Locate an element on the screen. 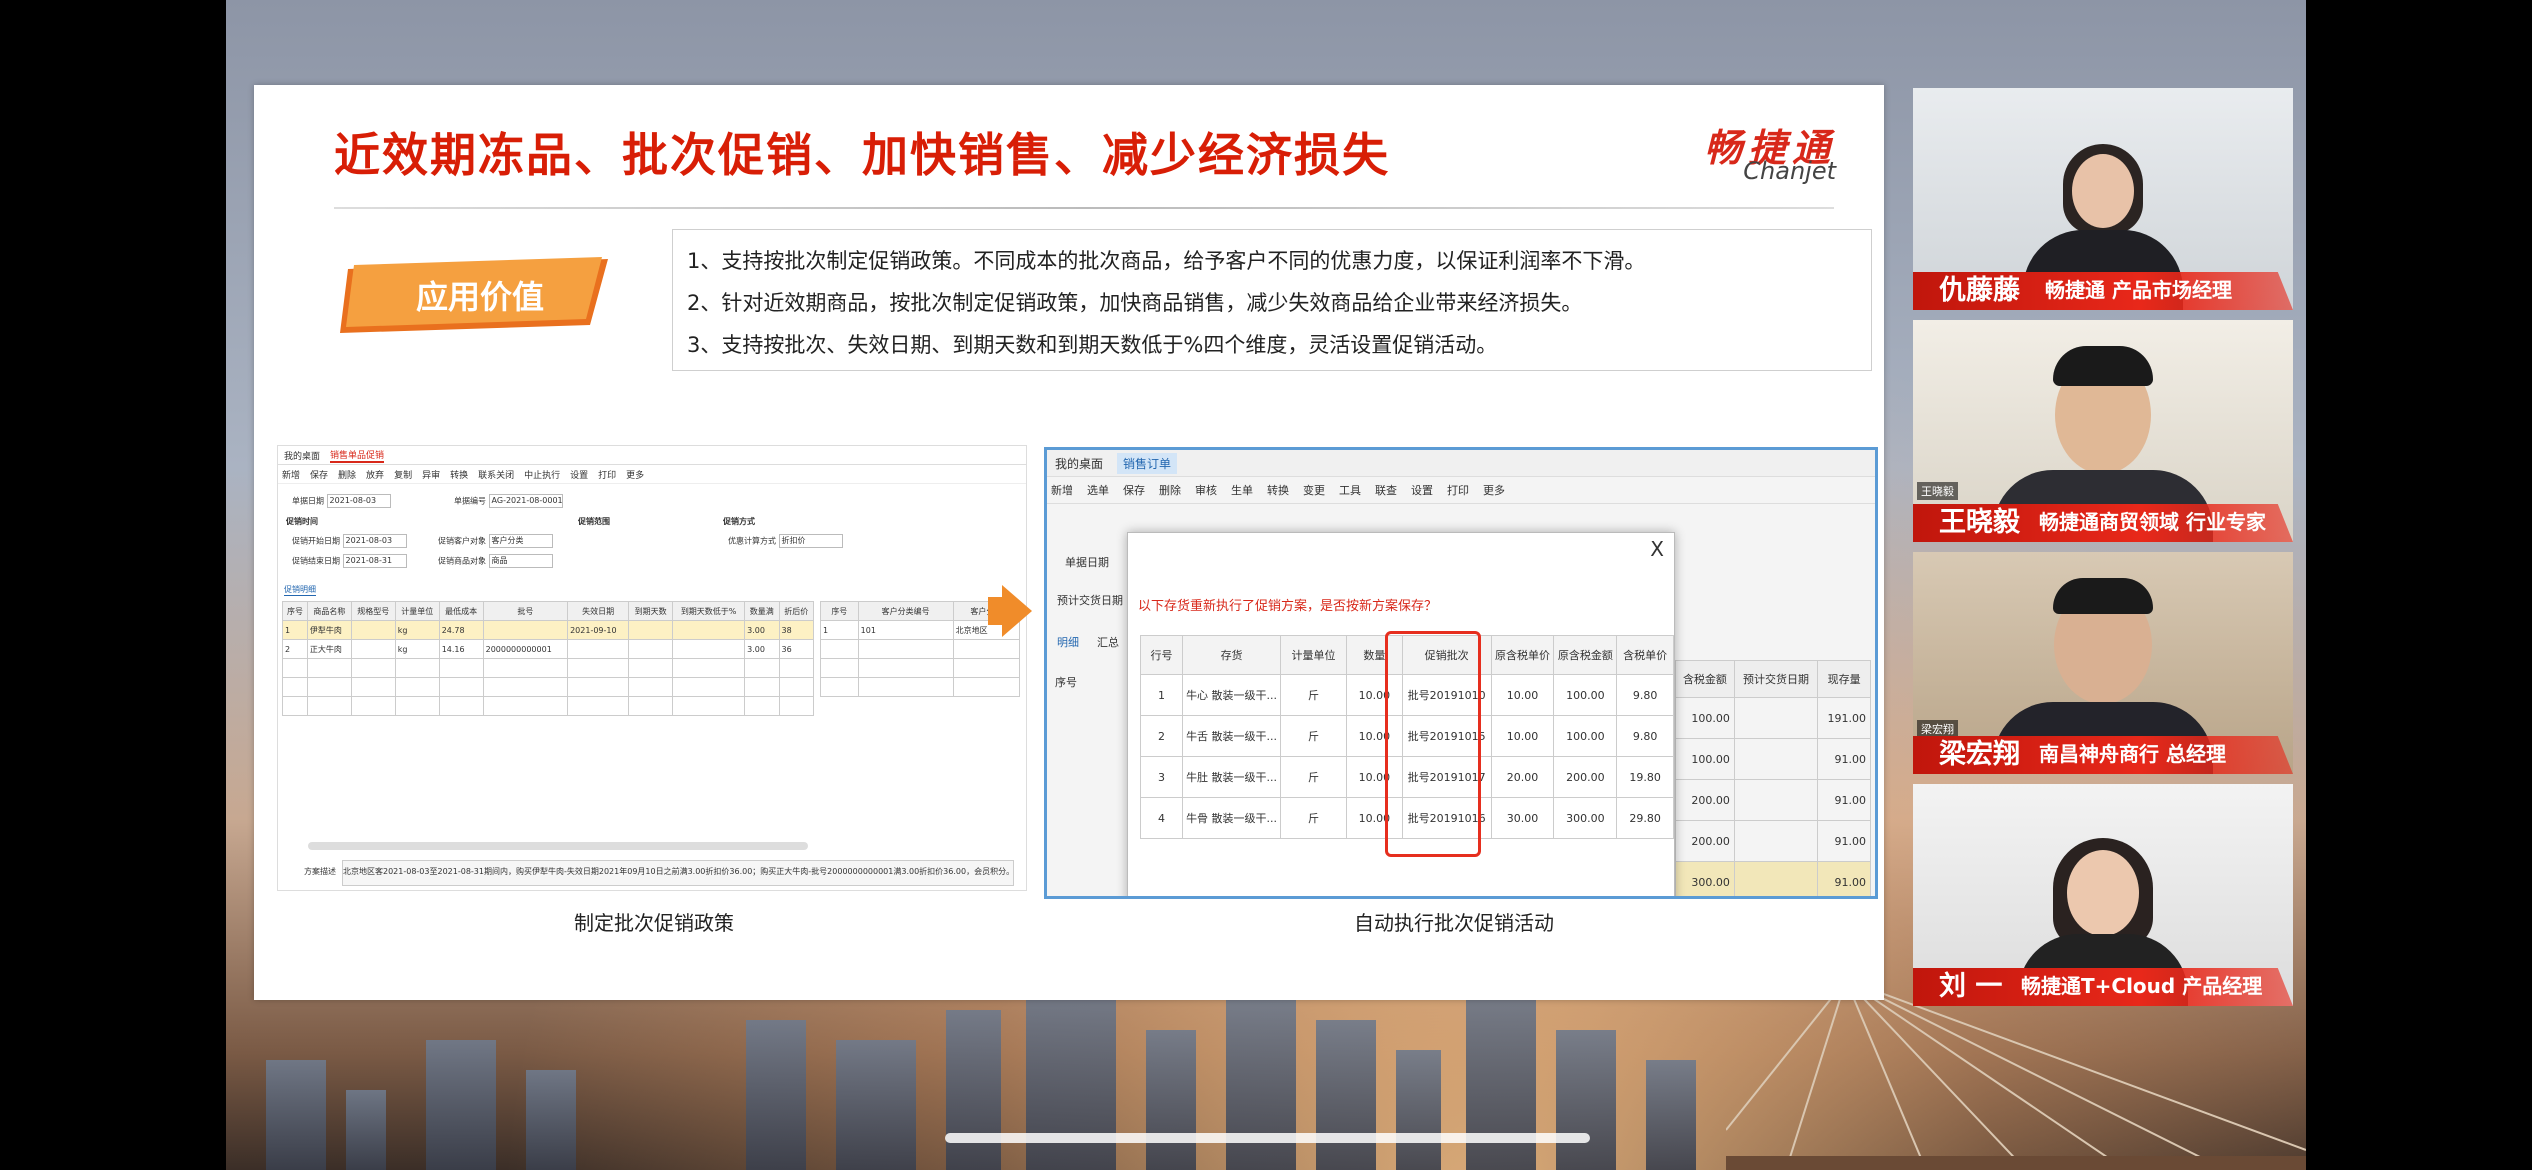  table-row: 100.00 191.00 is located at coordinates (1773, 718).